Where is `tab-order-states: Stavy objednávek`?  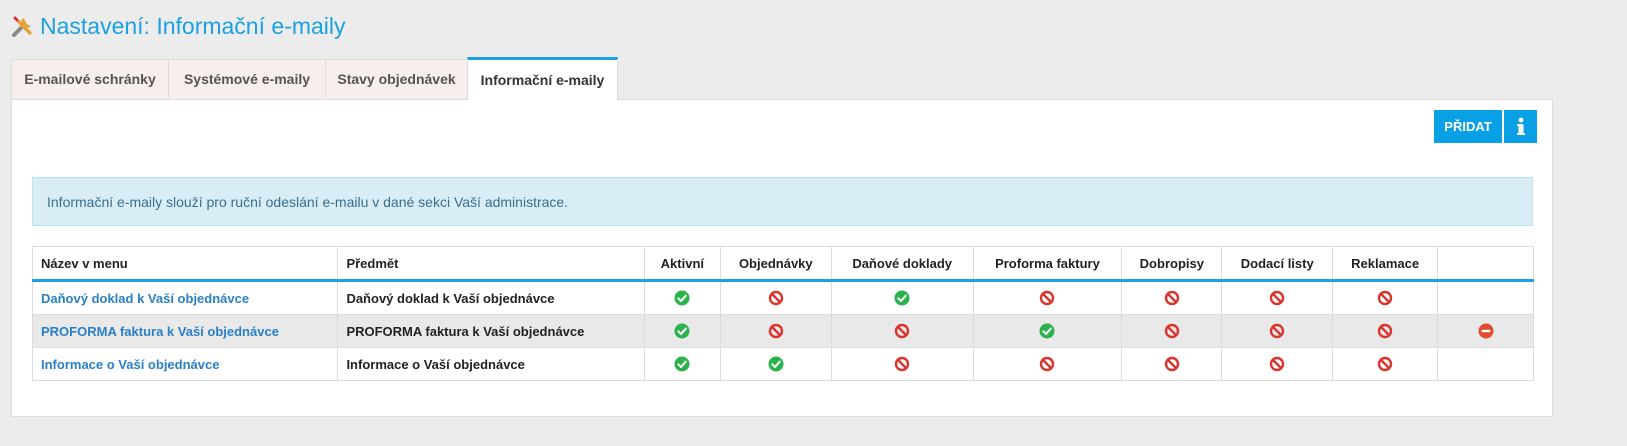 tab-order-states: Stavy objednávek is located at coordinates (396, 78).